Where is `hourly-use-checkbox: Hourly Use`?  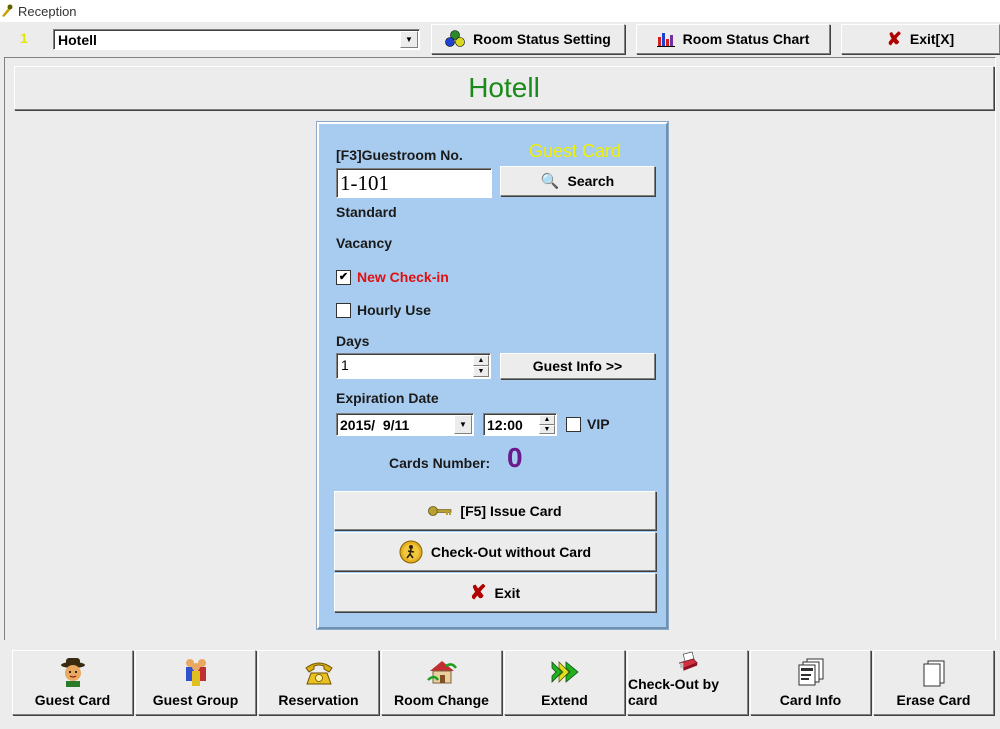
hourly-use-checkbox: Hourly Use is located at coordinates (383, 310).